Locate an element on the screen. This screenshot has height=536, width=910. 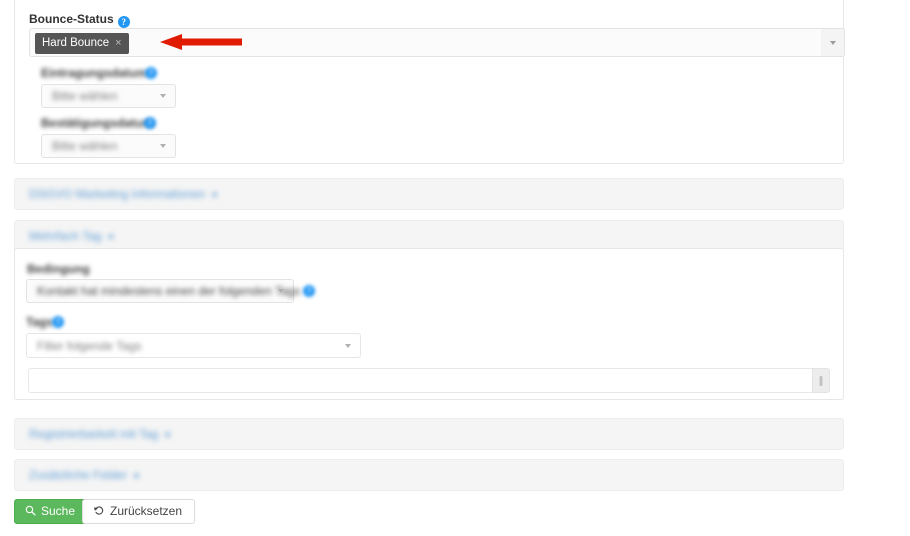
section-zusaetzliche-felder-title: Zusätzliche Felder ▼ is located at coordinates (85, 475).